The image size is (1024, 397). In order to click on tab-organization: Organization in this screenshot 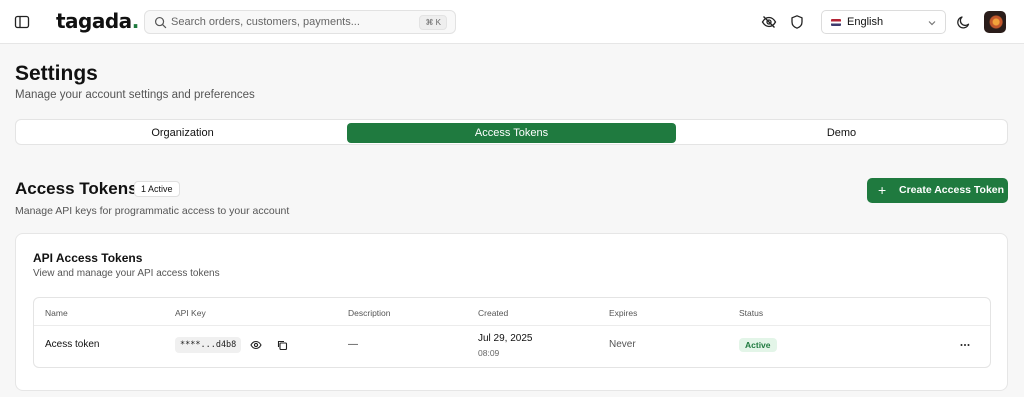, I will do `click(182, 133)`.